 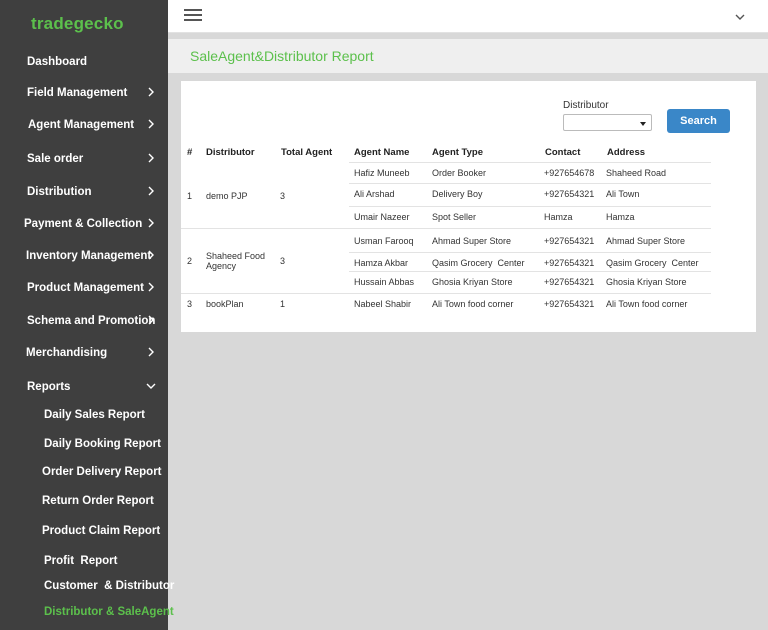 I want to click on search-button: Search, so click(x=698, y=121).